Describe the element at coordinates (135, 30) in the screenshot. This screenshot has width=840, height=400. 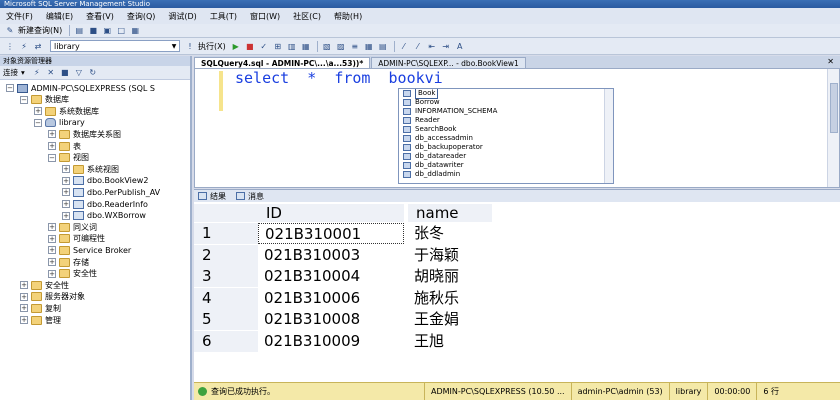
I see `activity-monitor-icon: ▦` at that location.